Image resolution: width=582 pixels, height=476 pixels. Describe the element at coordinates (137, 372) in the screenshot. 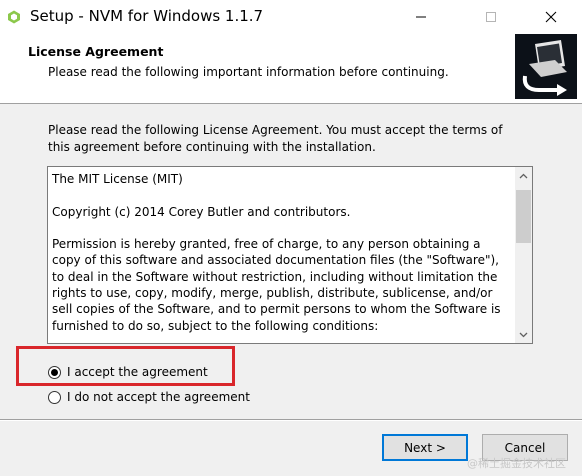

I see `accept-label: I accept the agreement` at that location.